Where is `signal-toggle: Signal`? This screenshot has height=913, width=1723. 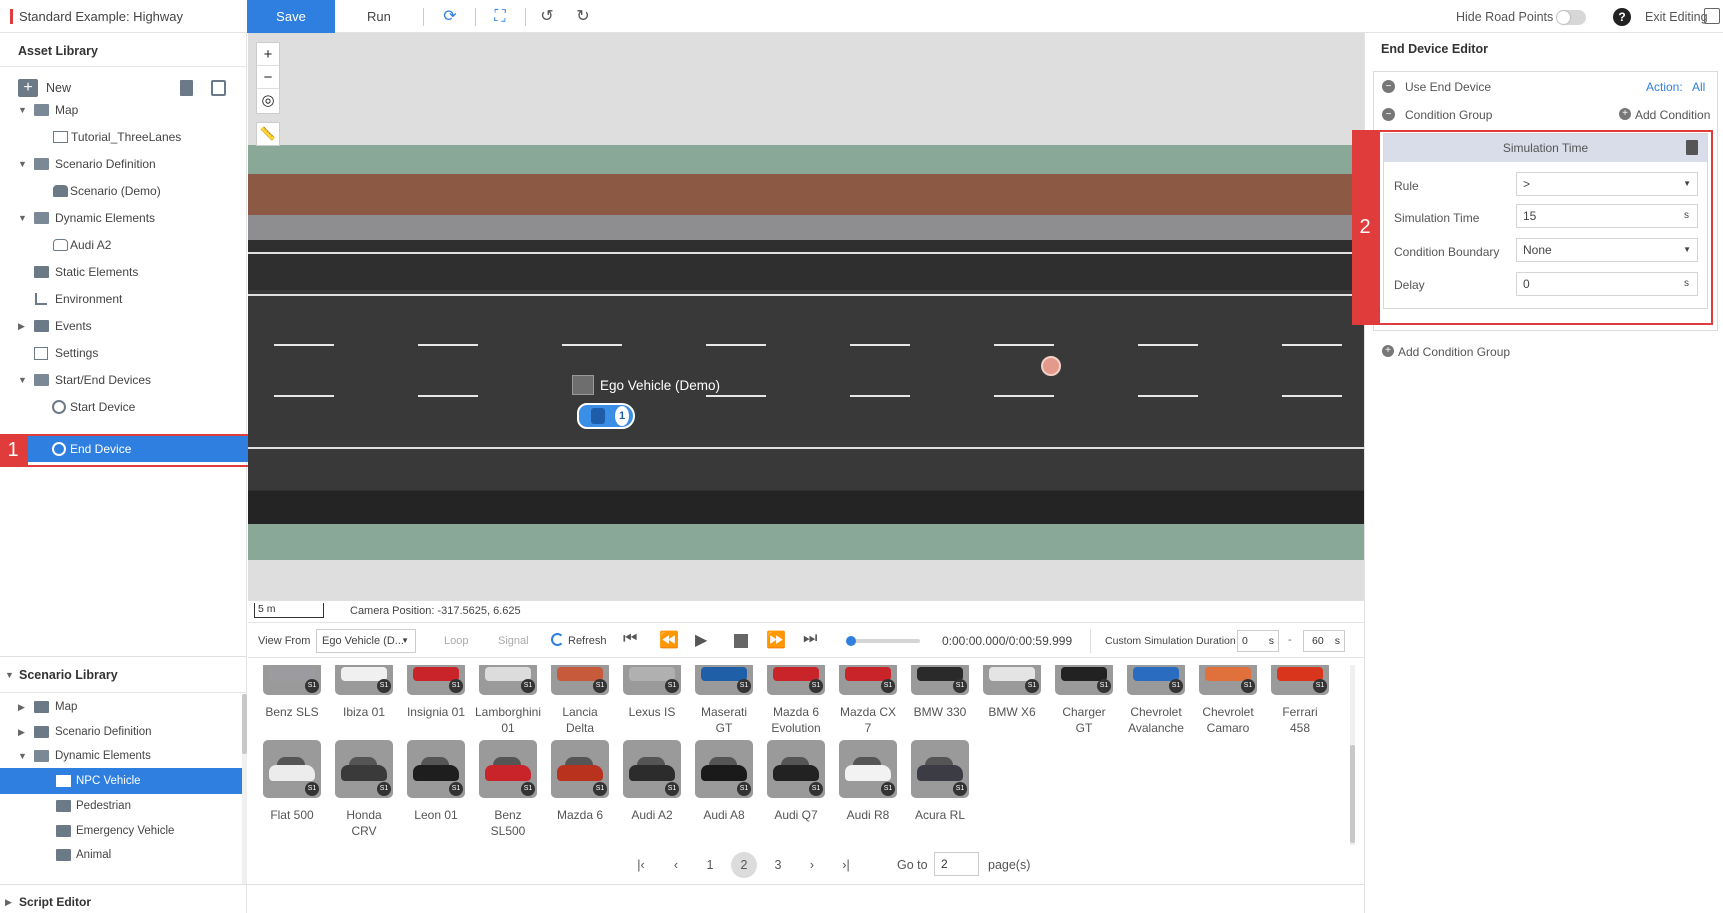
signal-toggle: Signal is located at coordinates (513, 641).